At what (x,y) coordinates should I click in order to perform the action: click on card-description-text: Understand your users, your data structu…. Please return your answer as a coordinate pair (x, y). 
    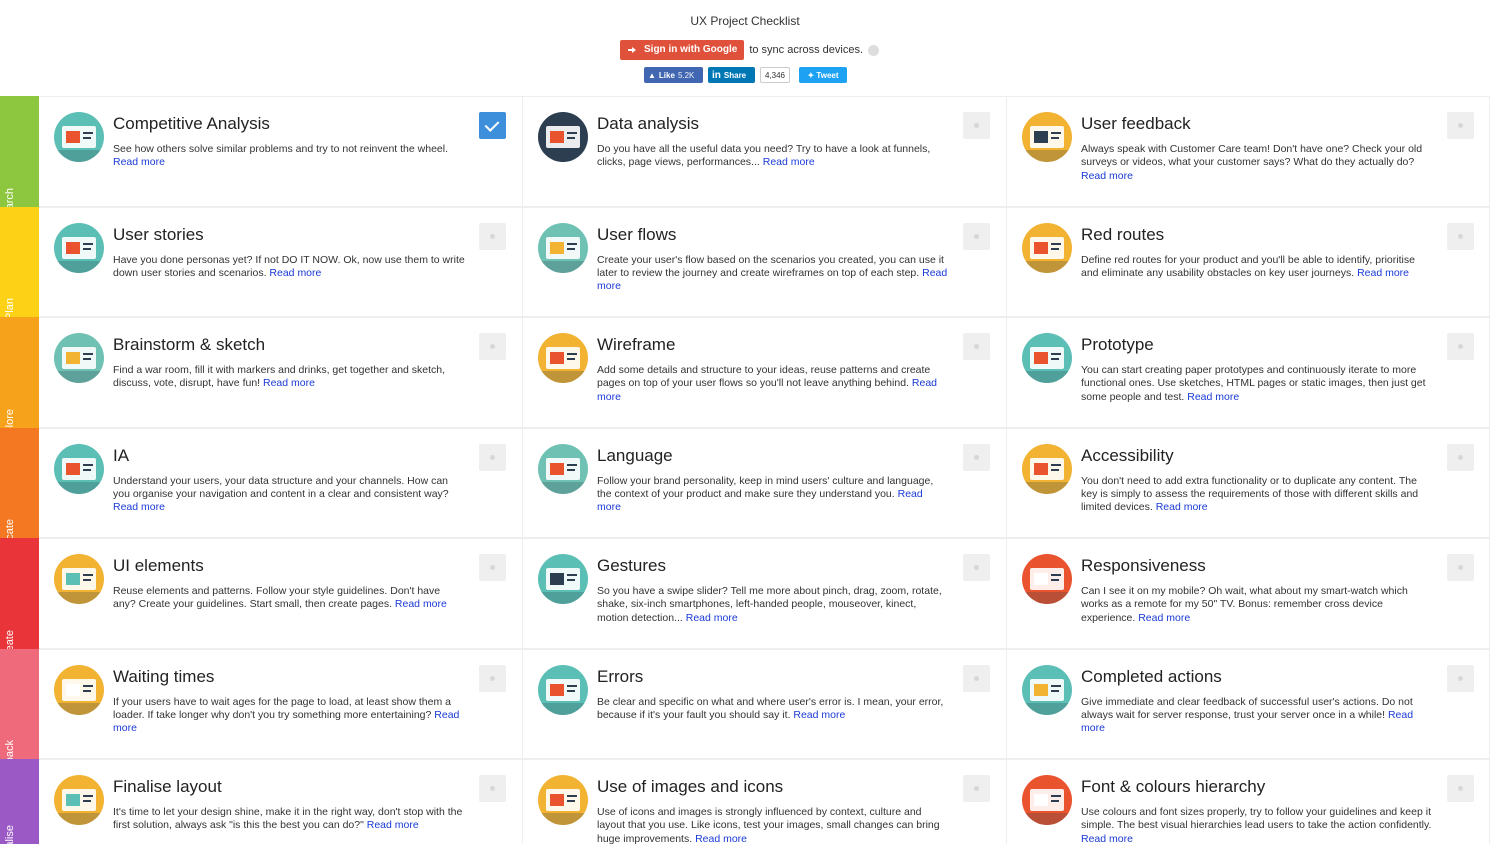
    Looking at the image, I should click on (281, 487).